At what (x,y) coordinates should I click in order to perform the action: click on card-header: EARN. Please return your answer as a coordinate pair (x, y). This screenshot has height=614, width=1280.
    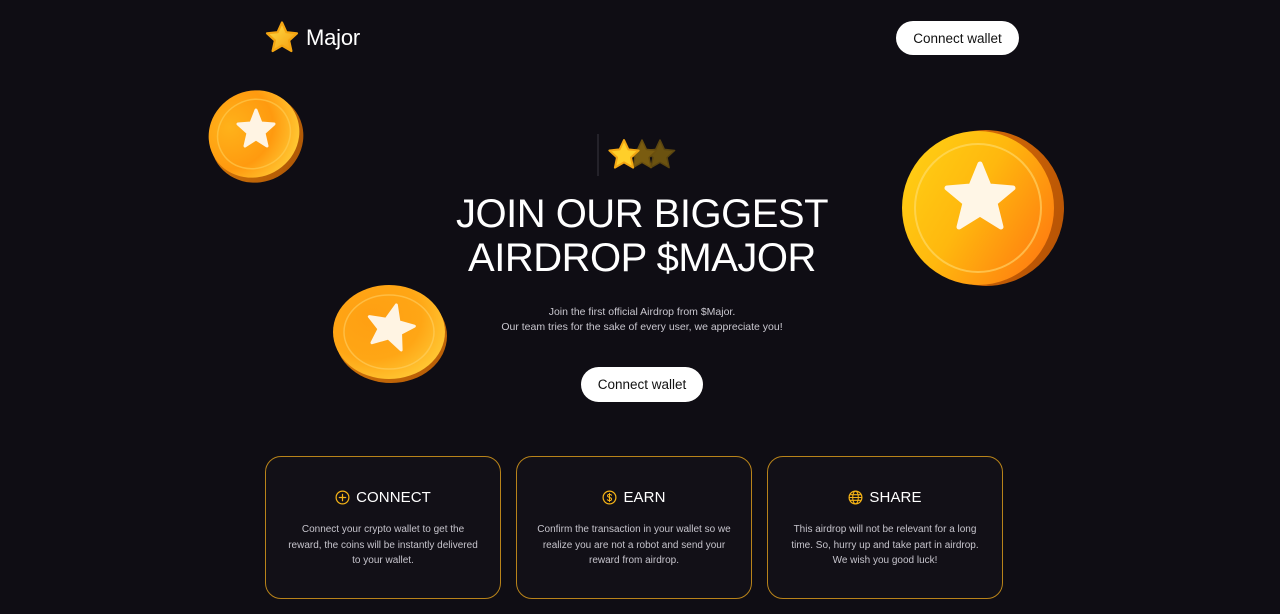
    Looking at the image, I should click on (634, 497).